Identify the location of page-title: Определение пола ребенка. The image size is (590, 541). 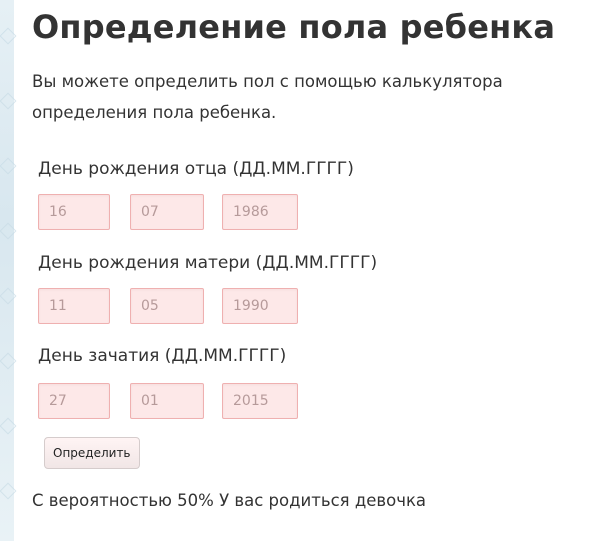
(294, 27).